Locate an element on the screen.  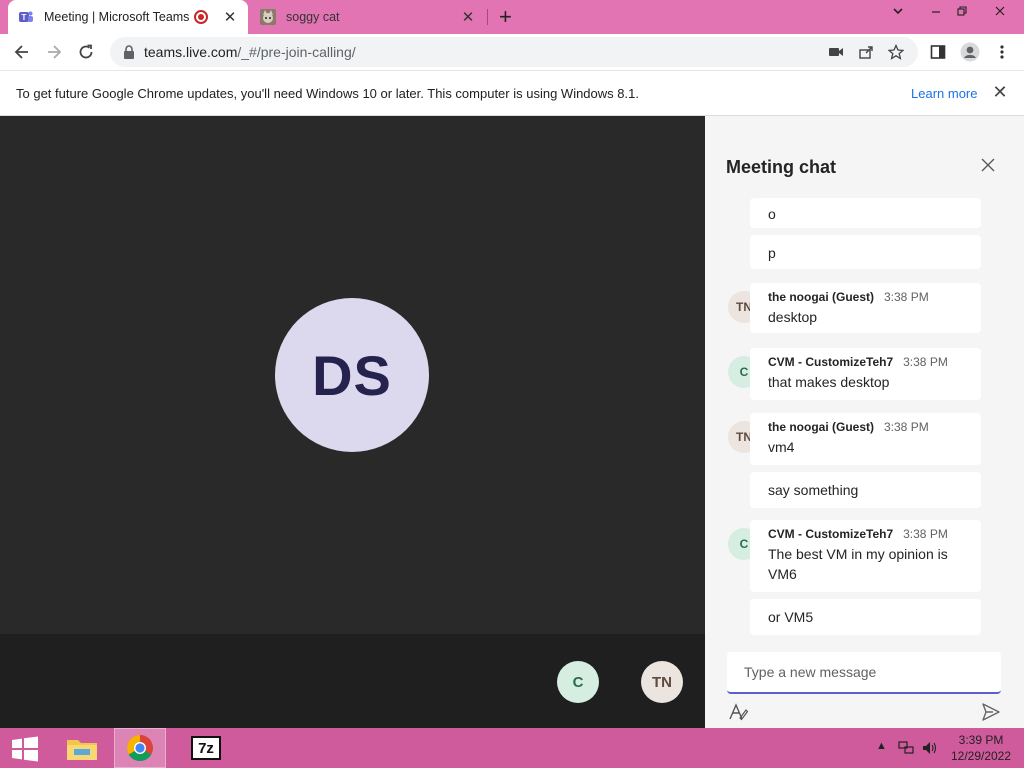
message-text: vm4 is located at coordinates (781, 447).